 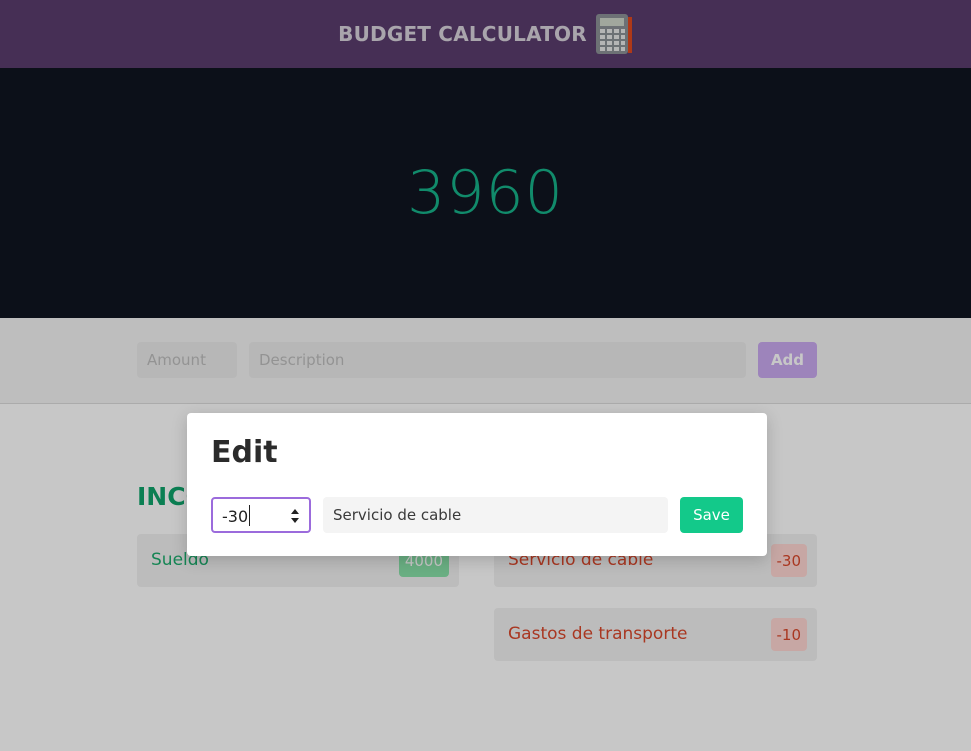 I want to click on number-spinner-icon, so click(x=295, y=516).